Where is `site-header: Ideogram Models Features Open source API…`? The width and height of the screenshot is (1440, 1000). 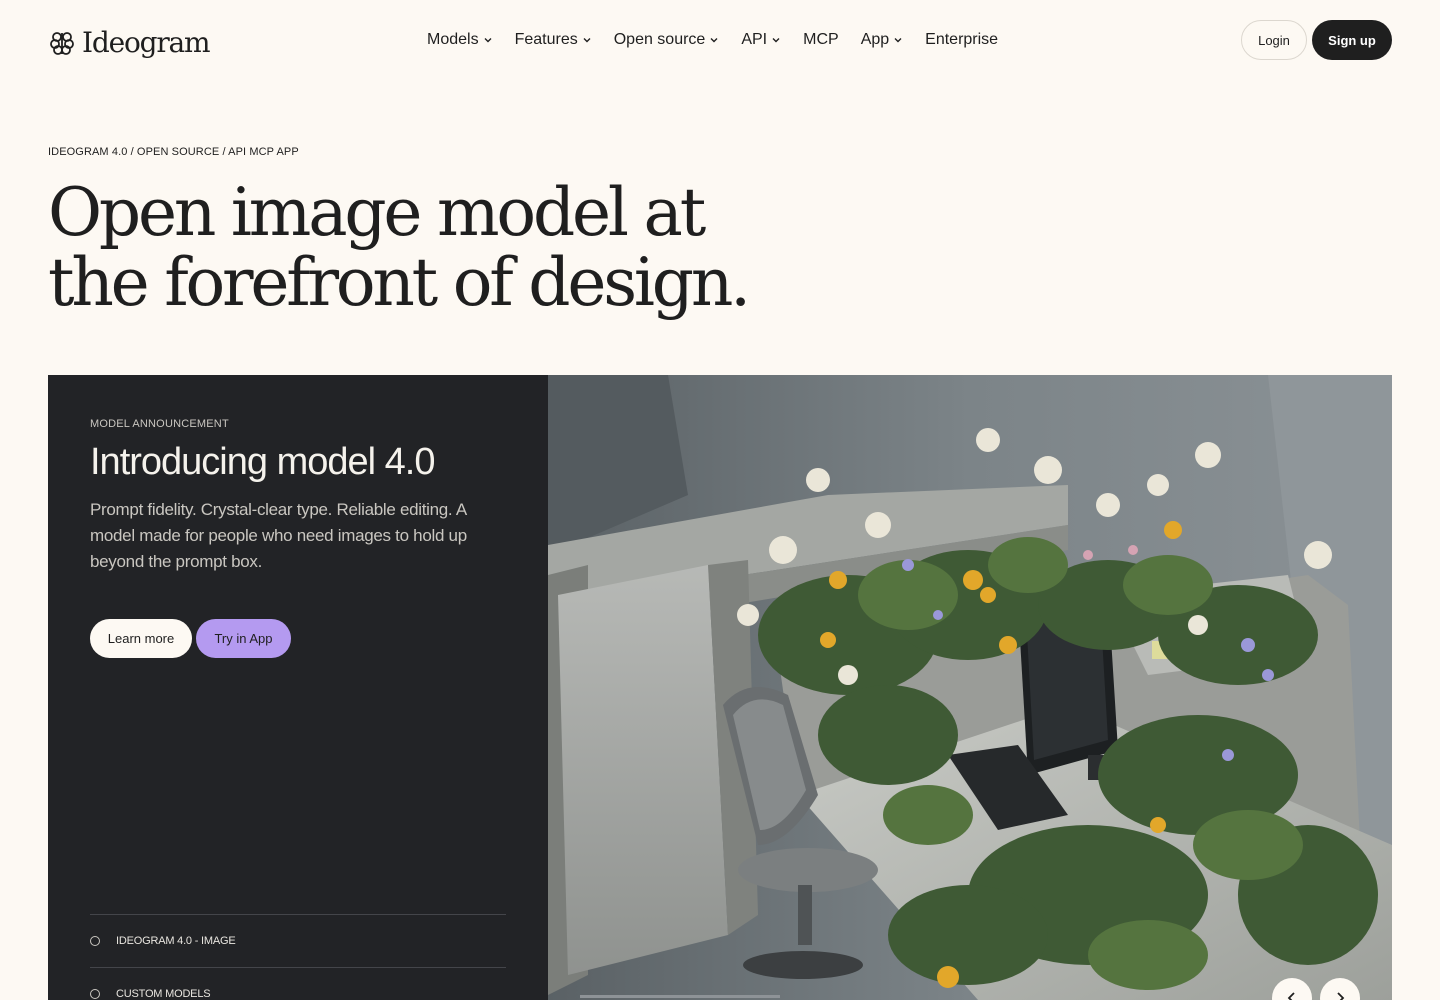
site-header: Ideogram Models Features Open source API… is located at coordinates (720, 42).